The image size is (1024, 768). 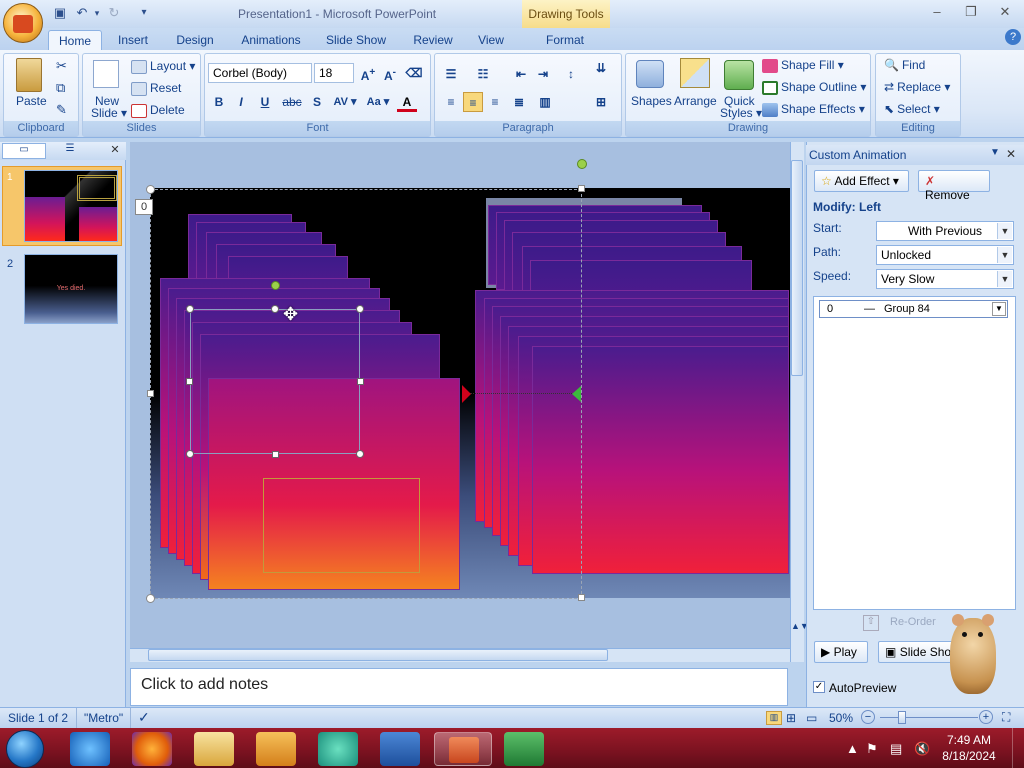 What do you see at coordinates (219, 102) in the screenshot?
I see `bold-button: B` at bounding box center [219, 102].